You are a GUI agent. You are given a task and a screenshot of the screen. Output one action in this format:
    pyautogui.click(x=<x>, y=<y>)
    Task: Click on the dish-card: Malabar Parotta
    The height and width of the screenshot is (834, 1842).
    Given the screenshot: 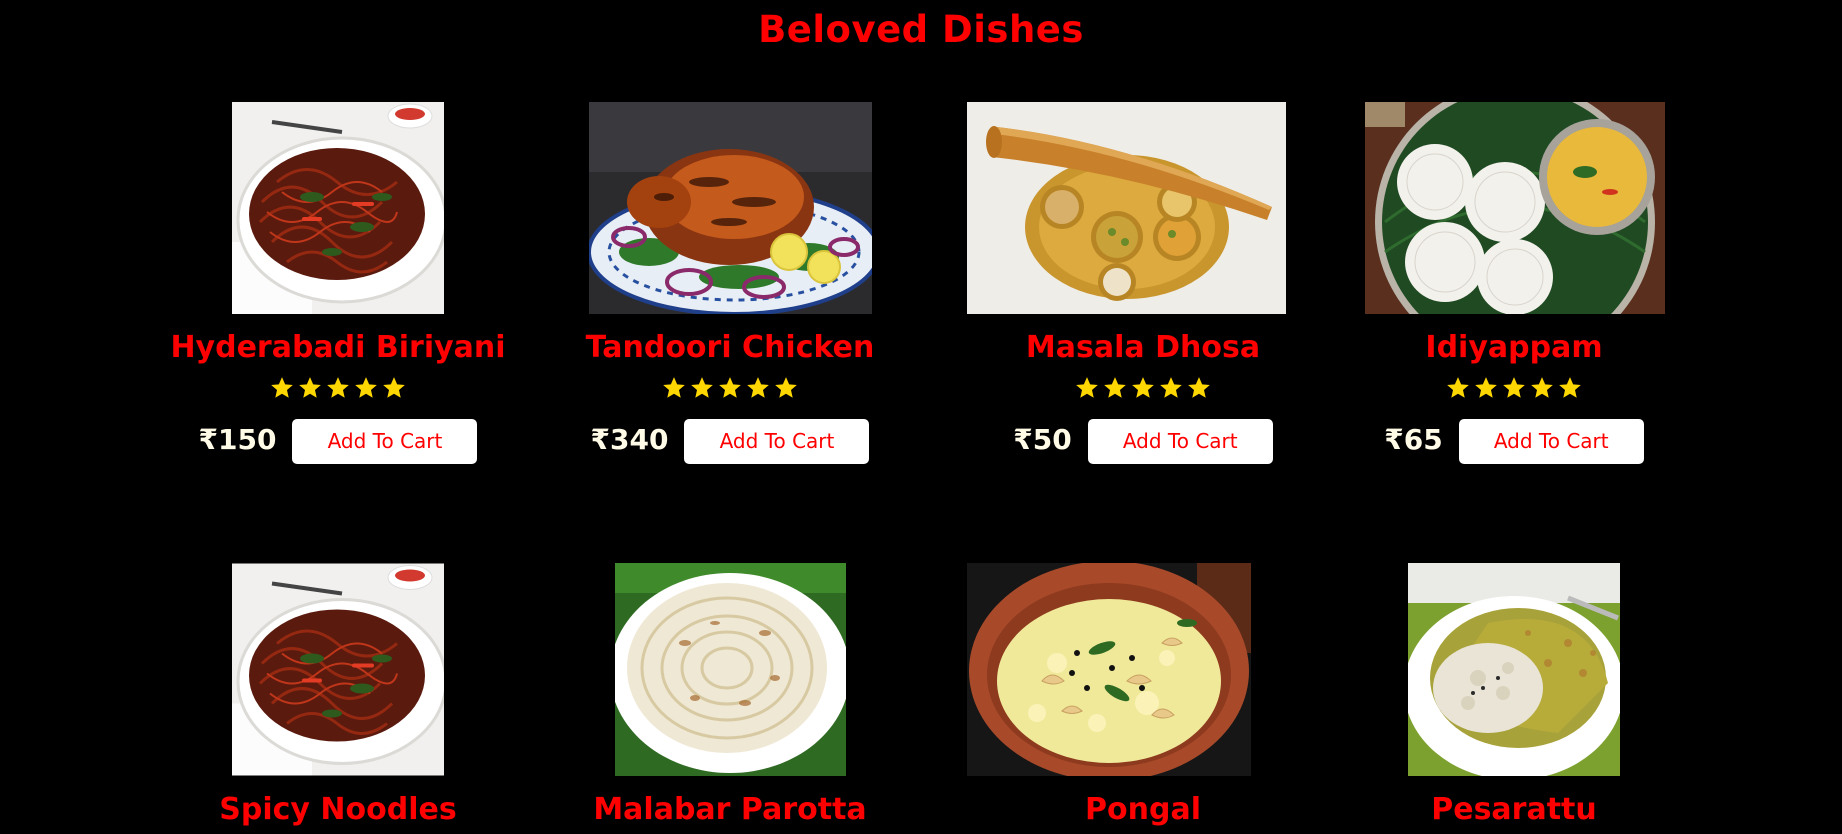 What is the action you would take?
    pyautogui.click(x=730, y=695)
    